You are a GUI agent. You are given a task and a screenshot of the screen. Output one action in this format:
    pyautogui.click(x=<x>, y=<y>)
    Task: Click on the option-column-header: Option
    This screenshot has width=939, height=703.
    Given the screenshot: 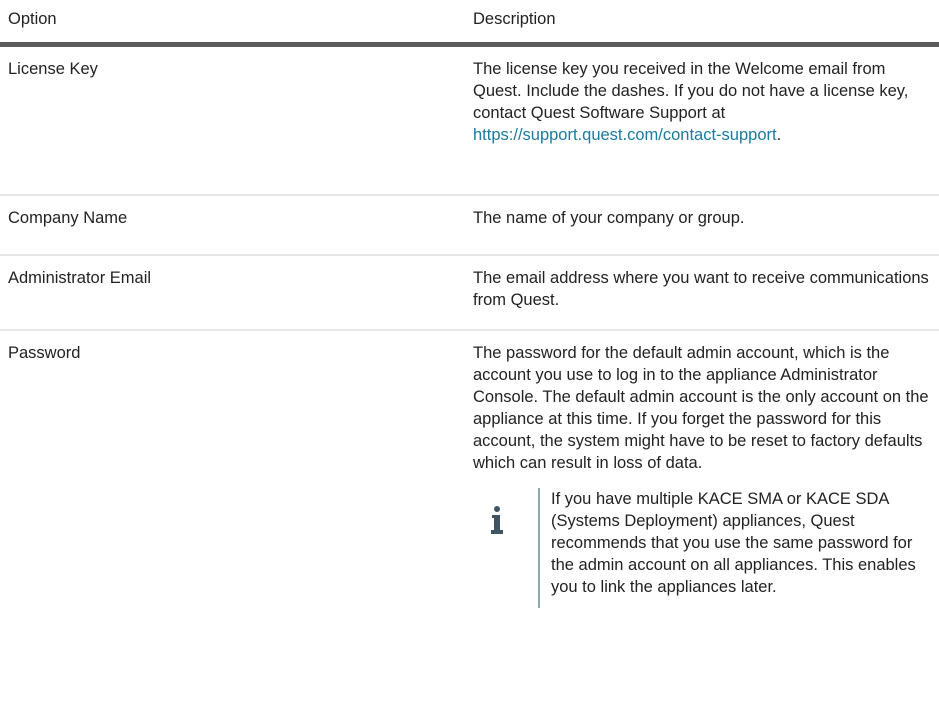 What is the action you would take?
    pyautogui.click(x=32, y=19)
    